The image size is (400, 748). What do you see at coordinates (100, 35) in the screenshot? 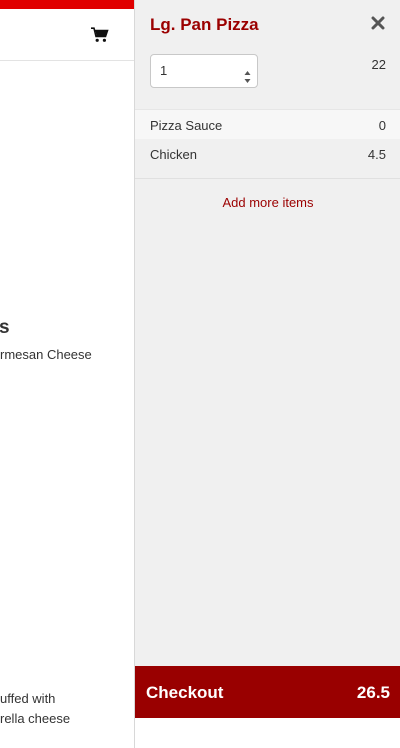
I see `shopping-cart-icon` at bounding box center [100, 35].